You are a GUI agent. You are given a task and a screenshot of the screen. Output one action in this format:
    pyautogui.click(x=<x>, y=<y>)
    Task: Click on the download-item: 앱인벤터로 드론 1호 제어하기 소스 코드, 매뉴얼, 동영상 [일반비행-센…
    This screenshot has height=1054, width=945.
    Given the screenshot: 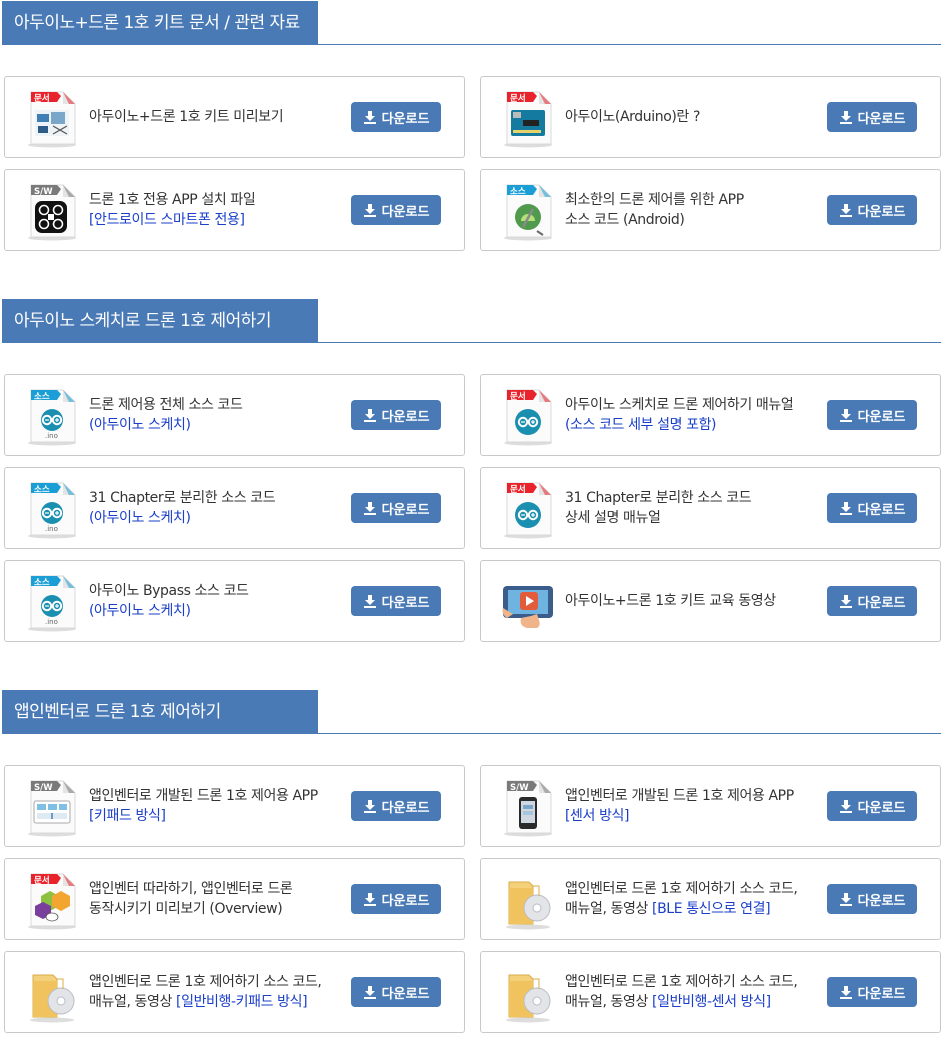 What is the action you would take?
    pyautogui.click(x=710, y=992)
    